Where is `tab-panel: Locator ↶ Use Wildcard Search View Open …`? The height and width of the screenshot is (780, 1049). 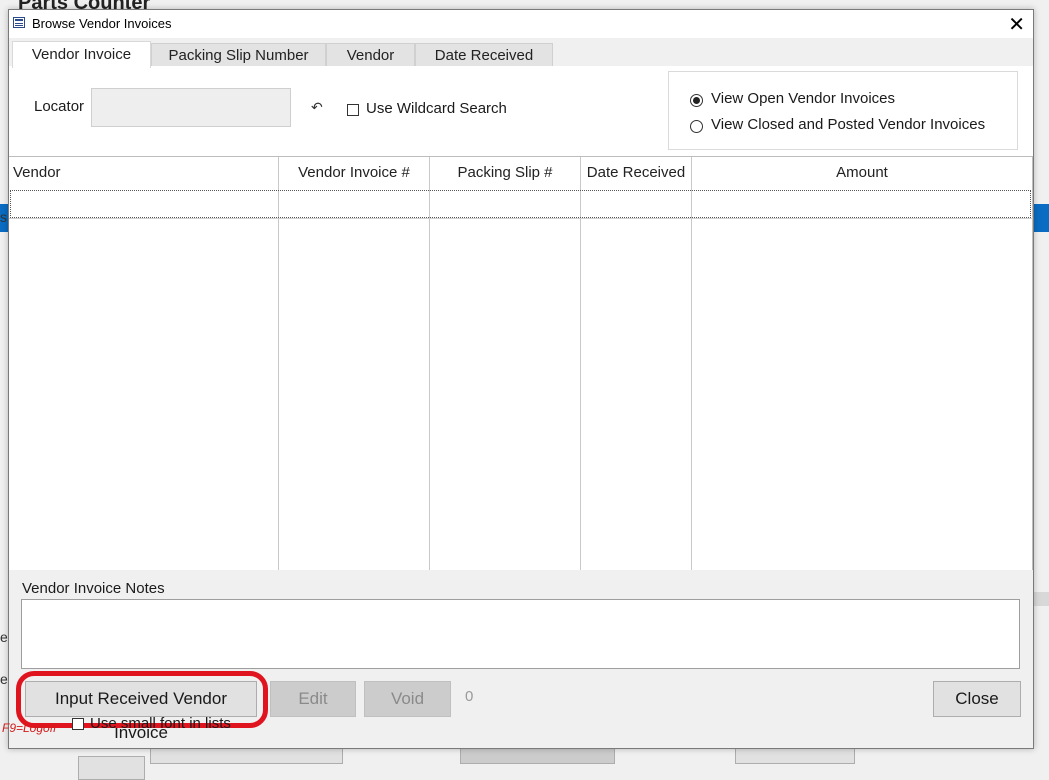 tab-panel: Locator ↶ Use Wildcard Search View Open … is located at coordinates (521, 111).